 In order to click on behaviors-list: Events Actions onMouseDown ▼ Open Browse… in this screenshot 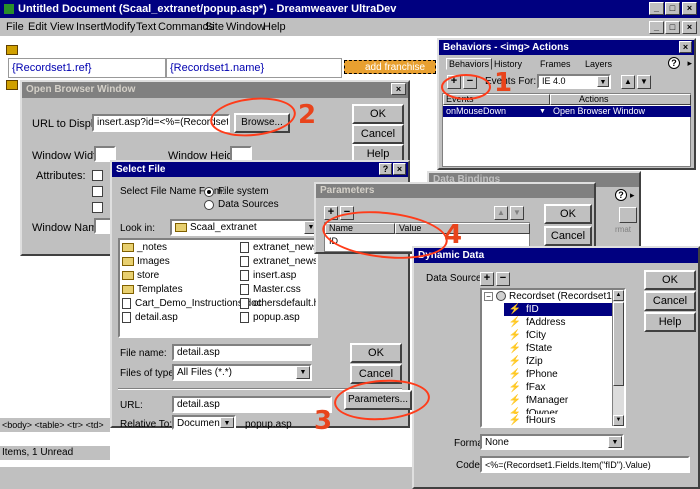, I will do `click(566, 130)`.